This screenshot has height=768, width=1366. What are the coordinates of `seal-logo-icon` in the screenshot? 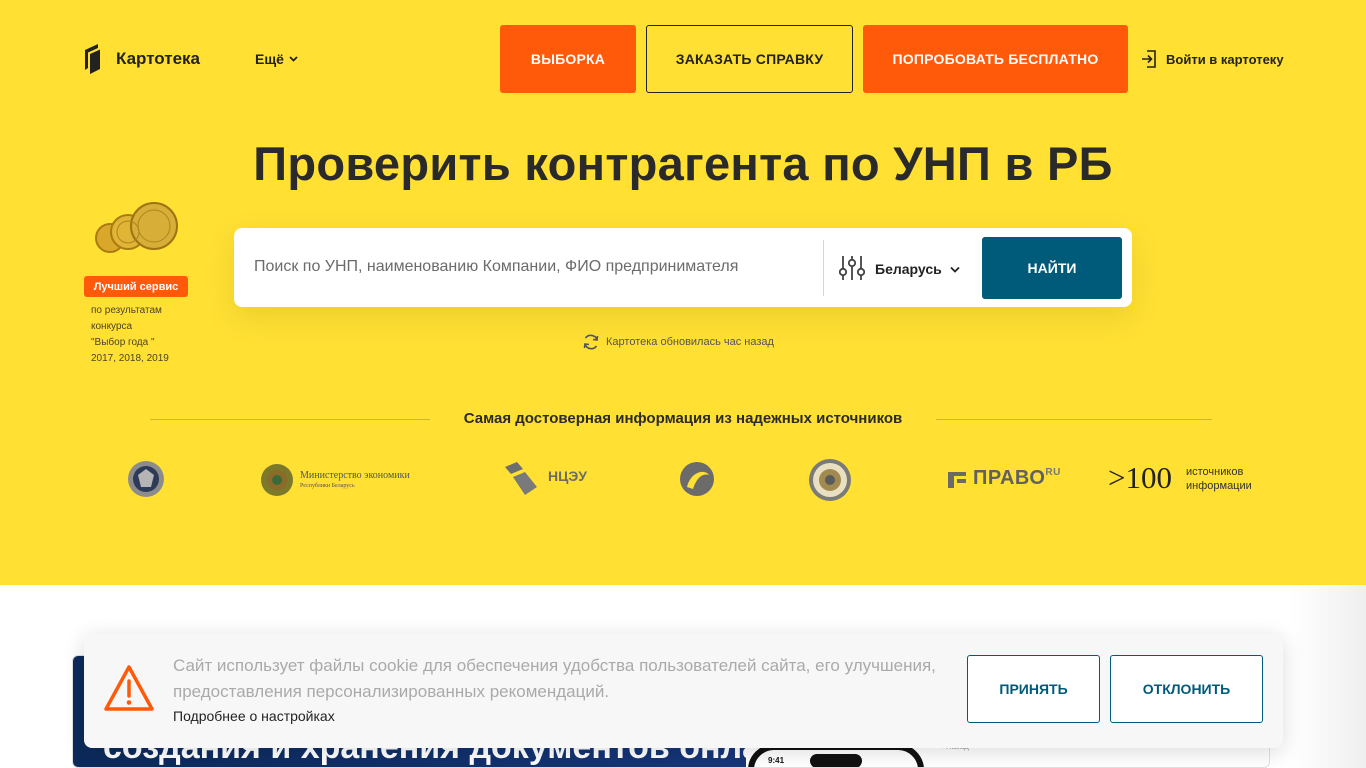 It's located at (830, 480).